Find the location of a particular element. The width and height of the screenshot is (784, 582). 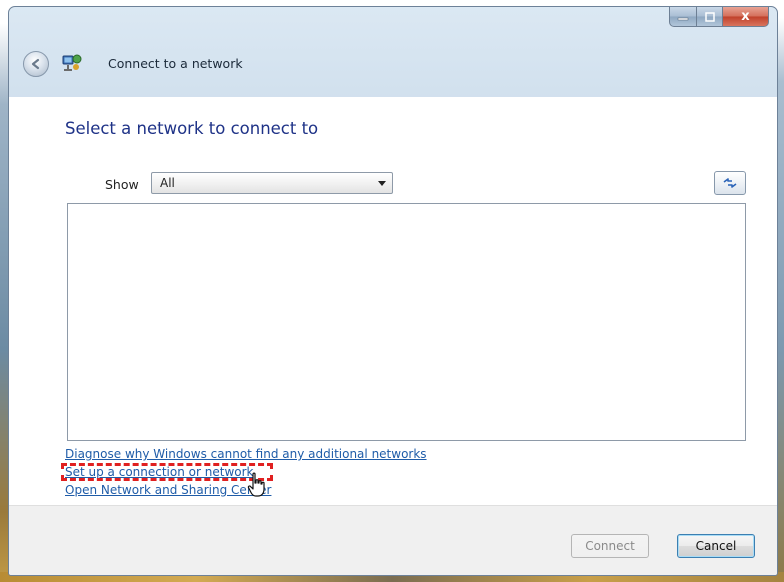

refresh-icon is located at coordinates (730, 183).